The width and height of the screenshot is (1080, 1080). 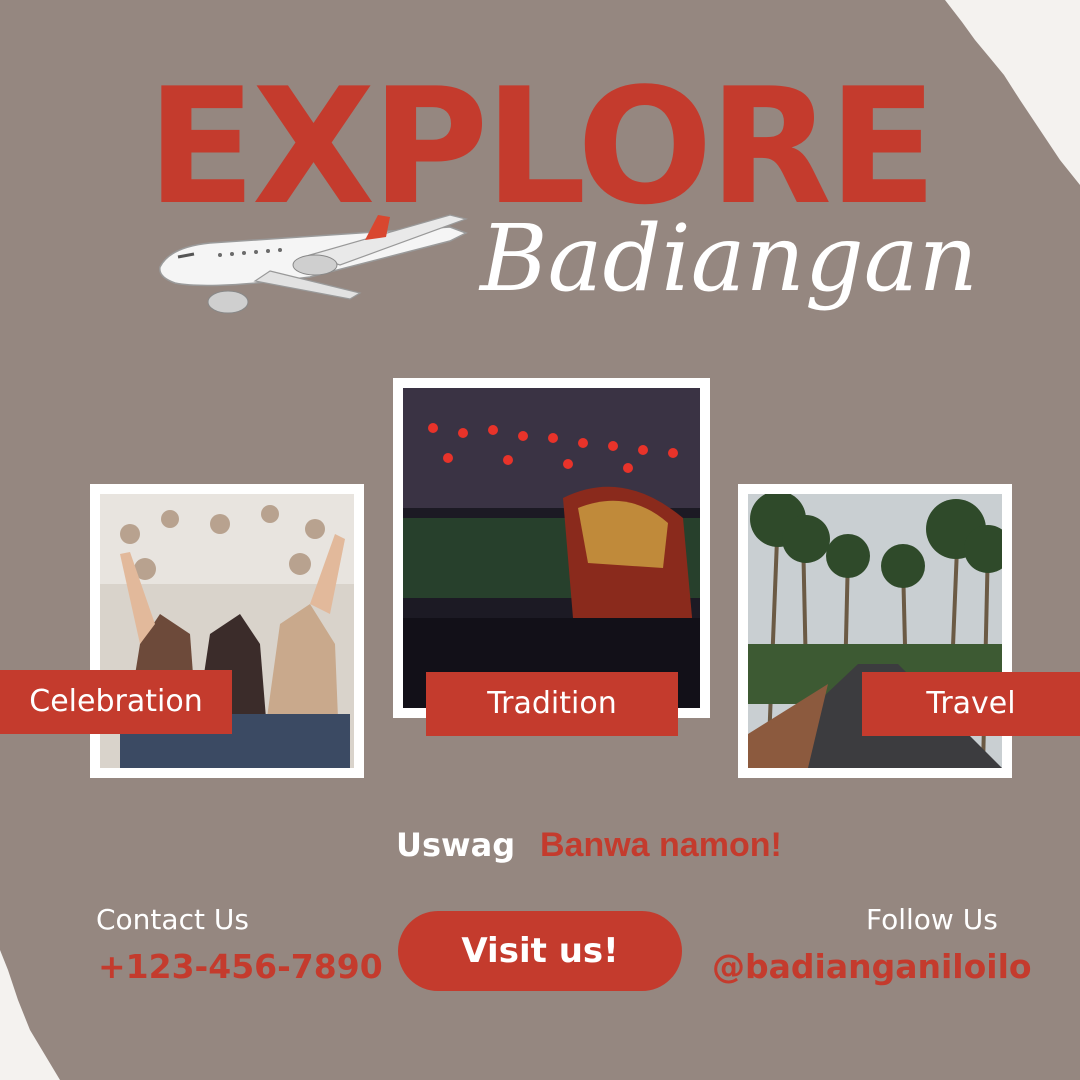 I want to click on tradition-card, so click(x=551, y=548).